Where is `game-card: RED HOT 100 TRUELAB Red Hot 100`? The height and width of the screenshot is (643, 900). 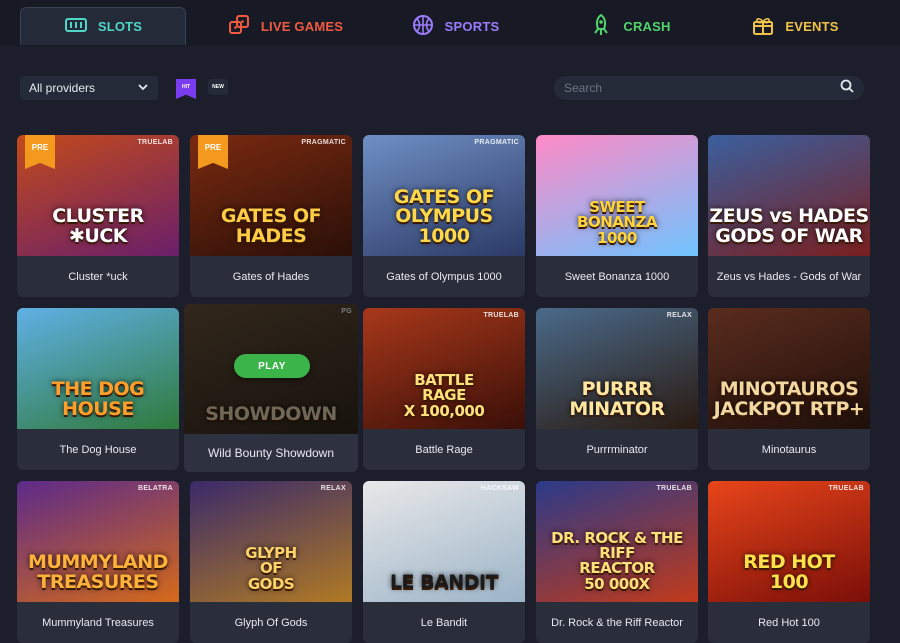
game-card: RED HOT 100 TRUELAB Red Hot 100 is located at coordinates (789, 562).